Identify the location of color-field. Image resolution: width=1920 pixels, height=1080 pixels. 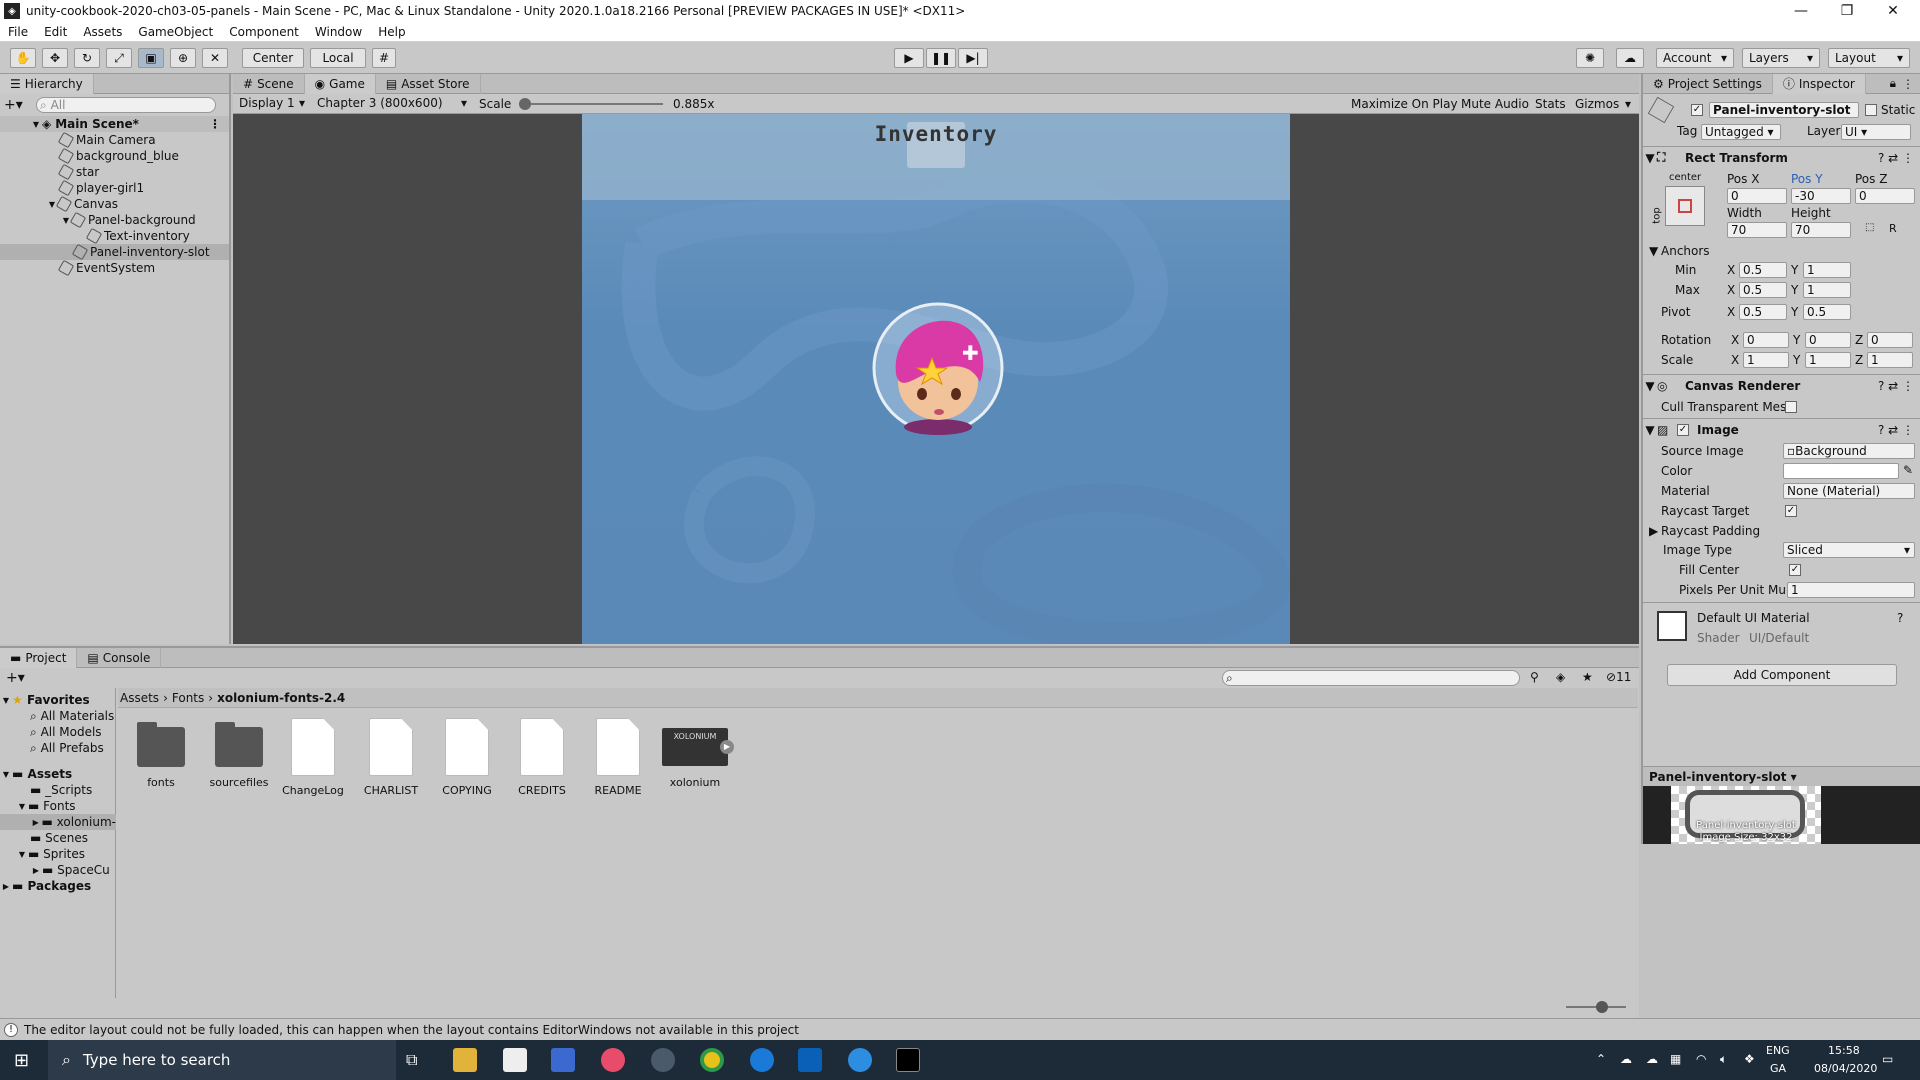
(1841, 471).